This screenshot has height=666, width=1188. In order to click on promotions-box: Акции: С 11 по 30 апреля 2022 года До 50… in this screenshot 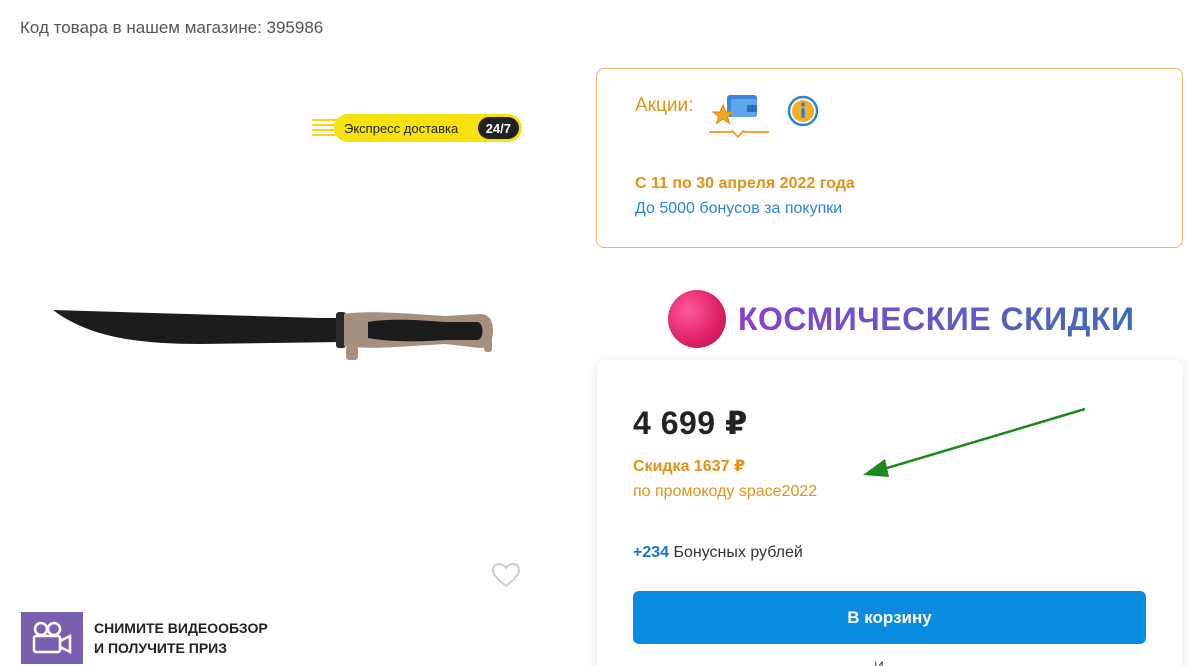, I will do `click(889, 158)`.